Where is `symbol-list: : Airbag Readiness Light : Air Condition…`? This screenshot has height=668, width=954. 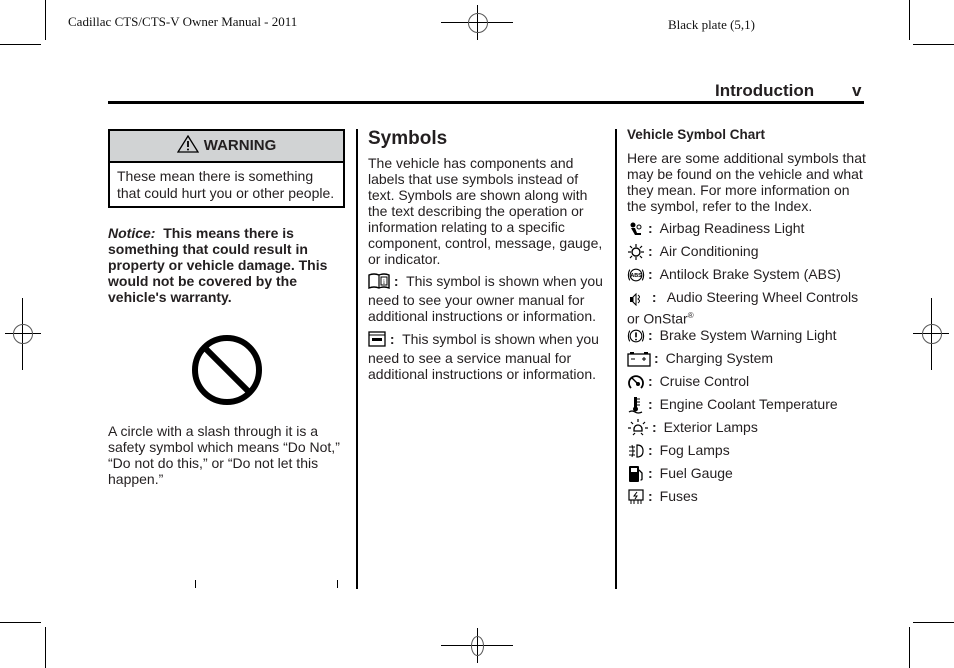
symbol-list: : Airbag Readiness Light : Air Condition… is located at coordinates (747, 365).